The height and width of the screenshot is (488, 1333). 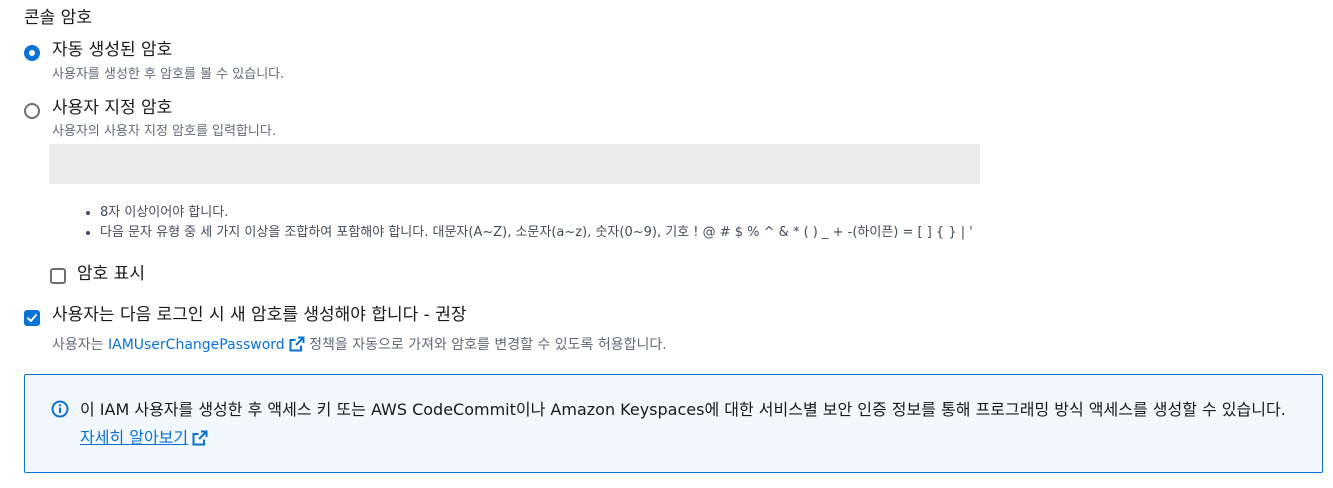 I want to click on iam-user-change-password-link: IAMUserChangePassword, so click(x=196, y=345).